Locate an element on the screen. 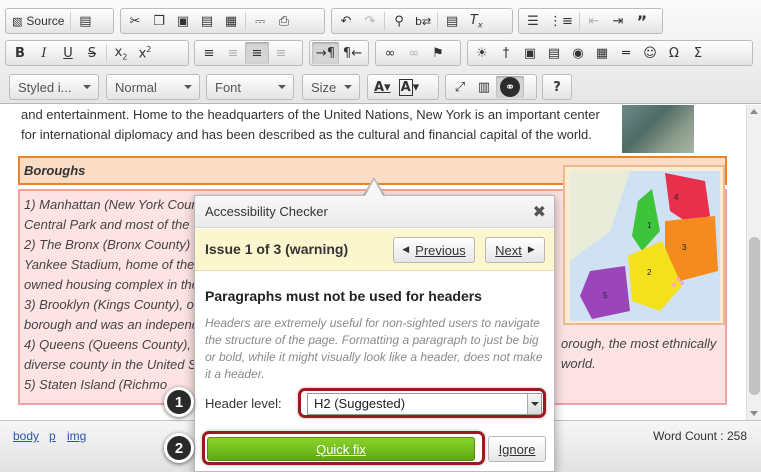 Image resolution: width=761 pixels, height=472 pixels. justify-icon: ≡ is located at coordinates (281, 53).